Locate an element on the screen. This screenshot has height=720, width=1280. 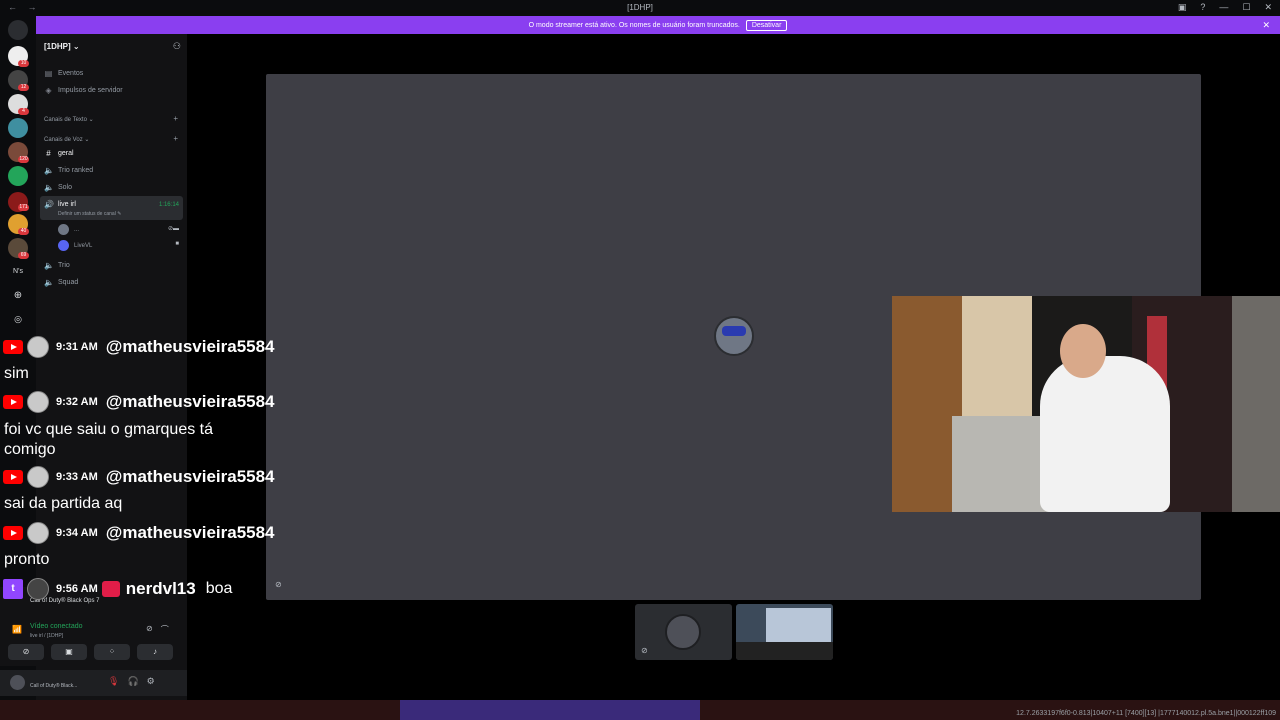
server-folder: N's is located at coordinates (18, 271).